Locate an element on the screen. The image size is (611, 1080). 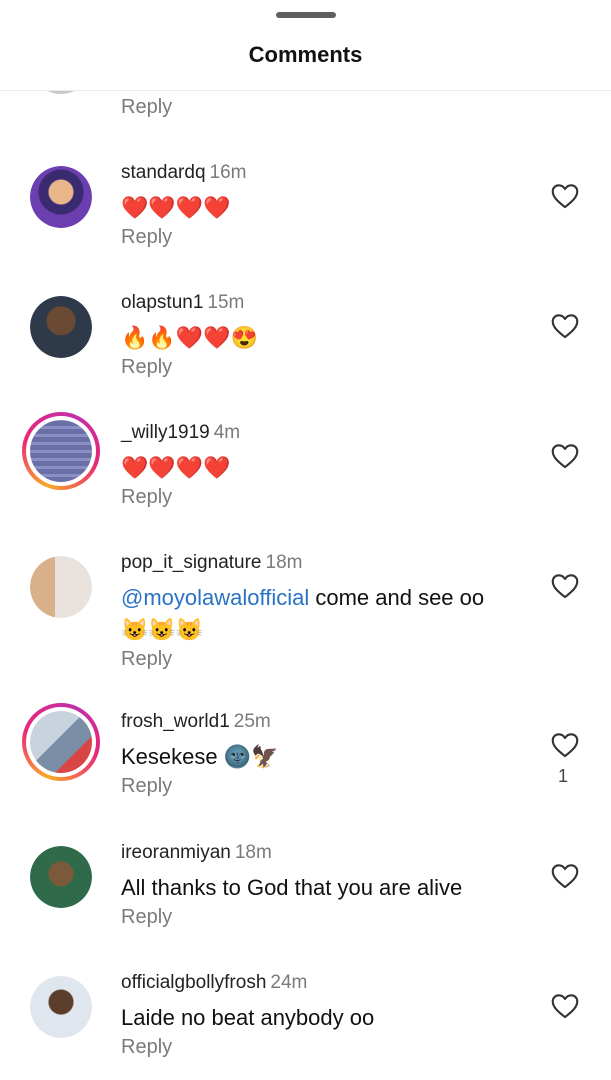
comments-title: Comments is located at coordinates (305, 54).